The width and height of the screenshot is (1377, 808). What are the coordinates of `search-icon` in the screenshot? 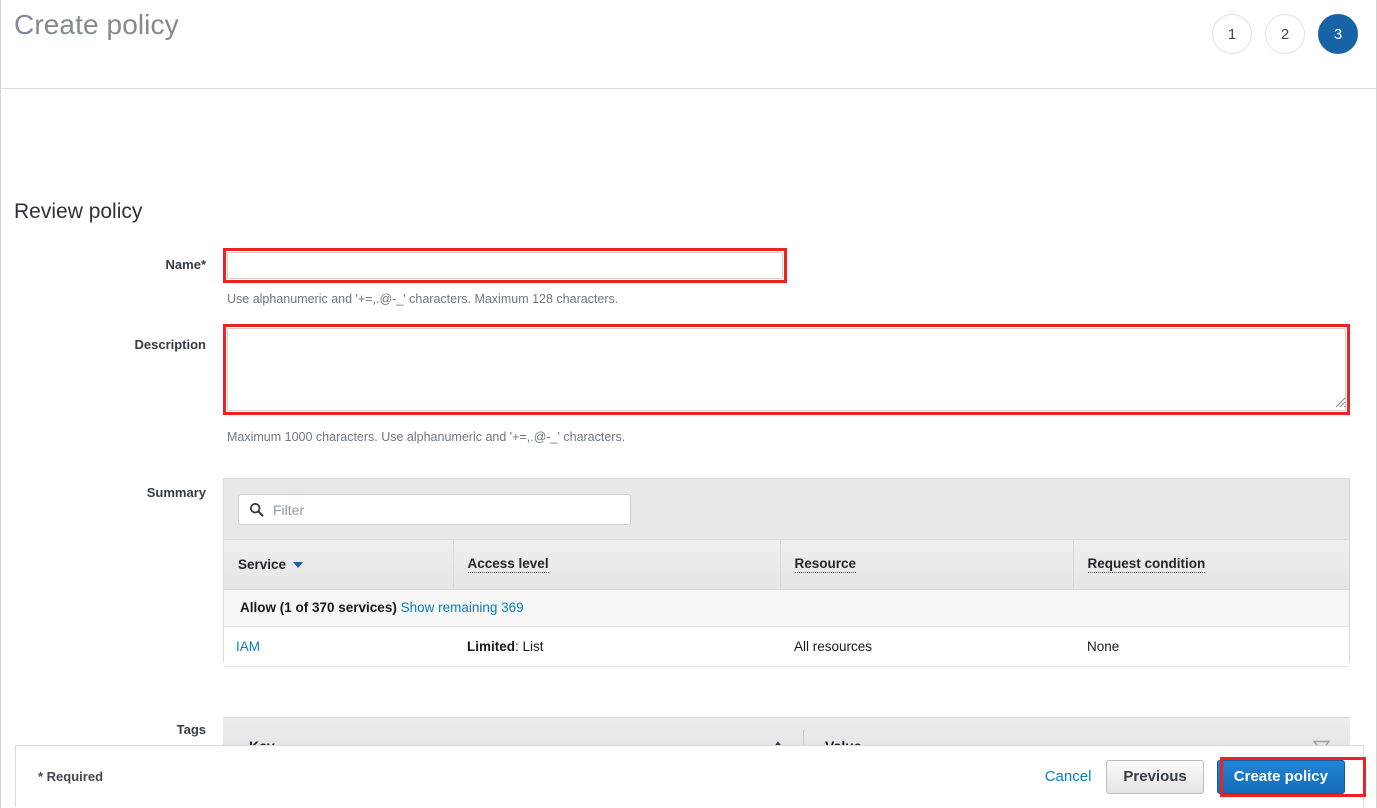 It's located at (256, 509).